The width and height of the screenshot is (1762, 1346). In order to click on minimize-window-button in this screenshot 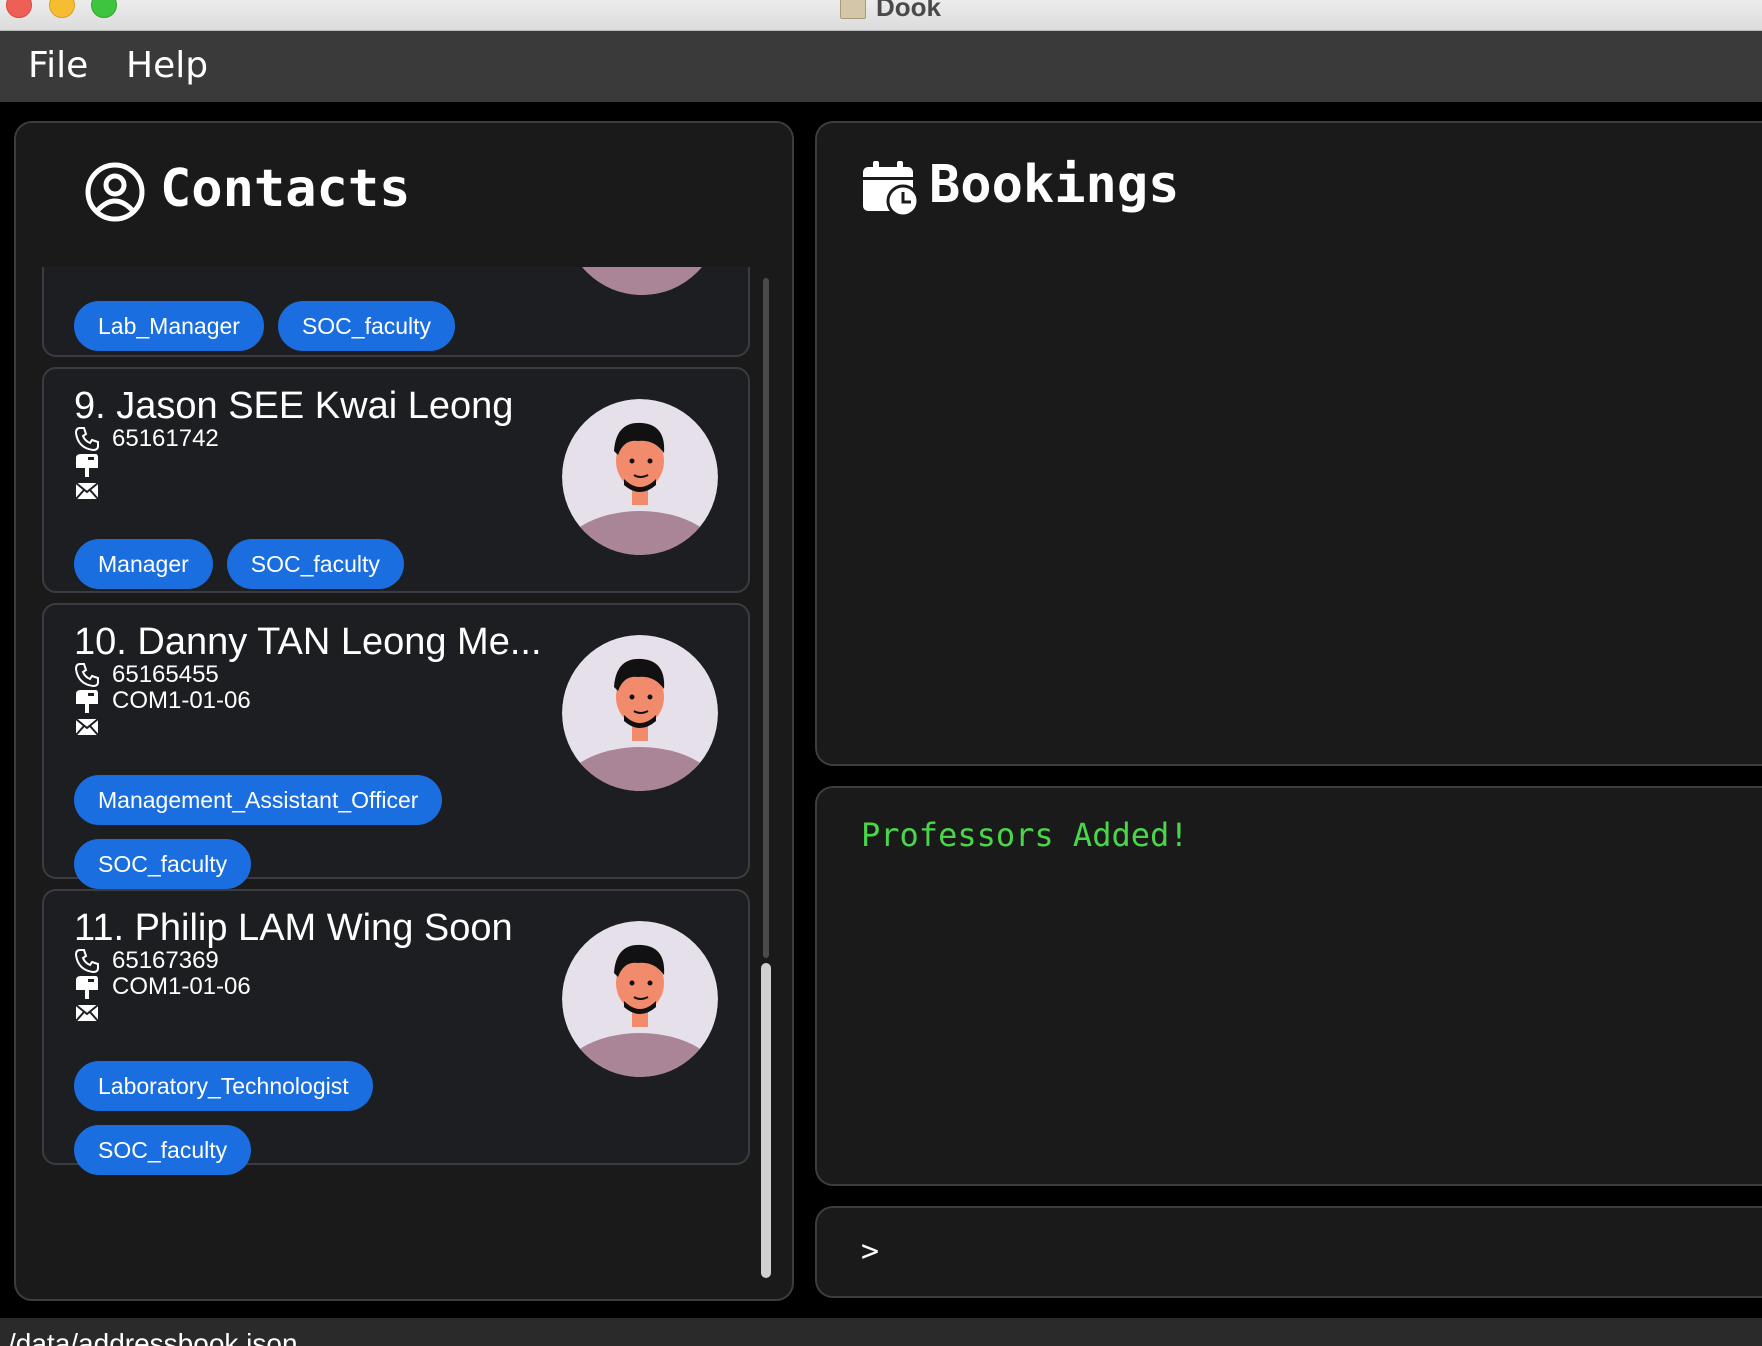, I will do `click(62, 9)`.